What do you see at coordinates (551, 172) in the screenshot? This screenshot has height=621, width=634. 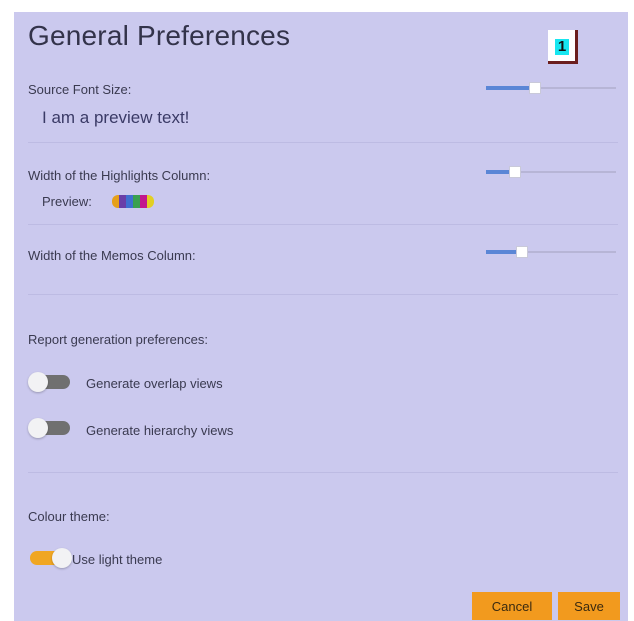 I see `highlights-width-slider` at bounding box center [551, 172].